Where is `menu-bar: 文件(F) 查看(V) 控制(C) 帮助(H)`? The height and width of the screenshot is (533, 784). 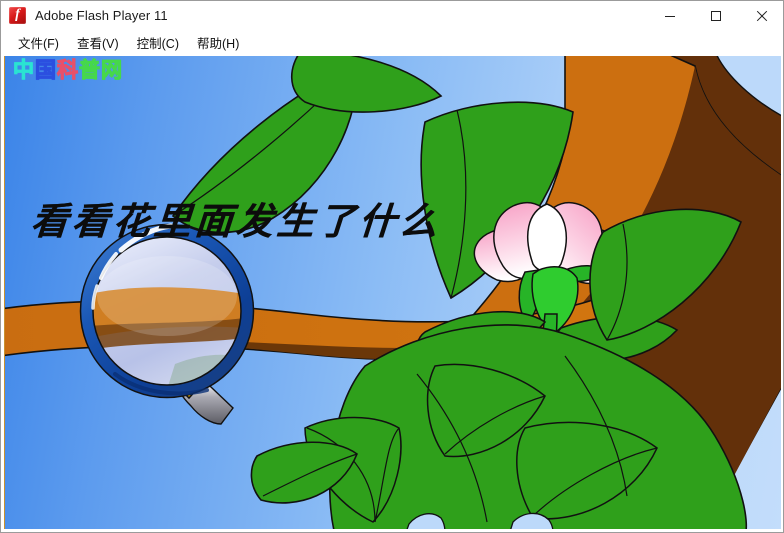
menu-bar: 文件(F) 查看(V) 控制(C) 帮助(H) is located at coordinates (392, 42).